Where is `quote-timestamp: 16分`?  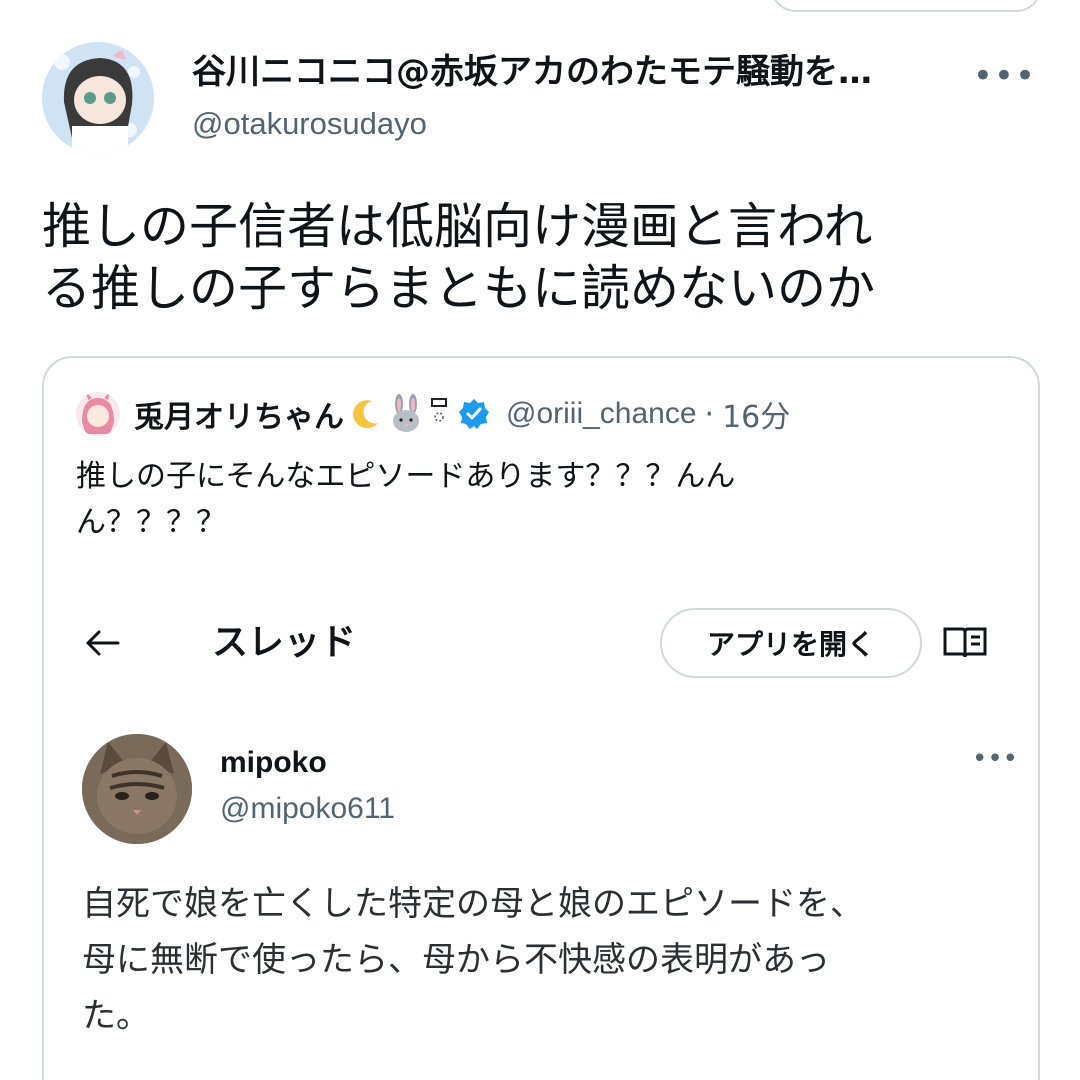
quote-timestamp: 16分 is located at coordinates (756, 414).